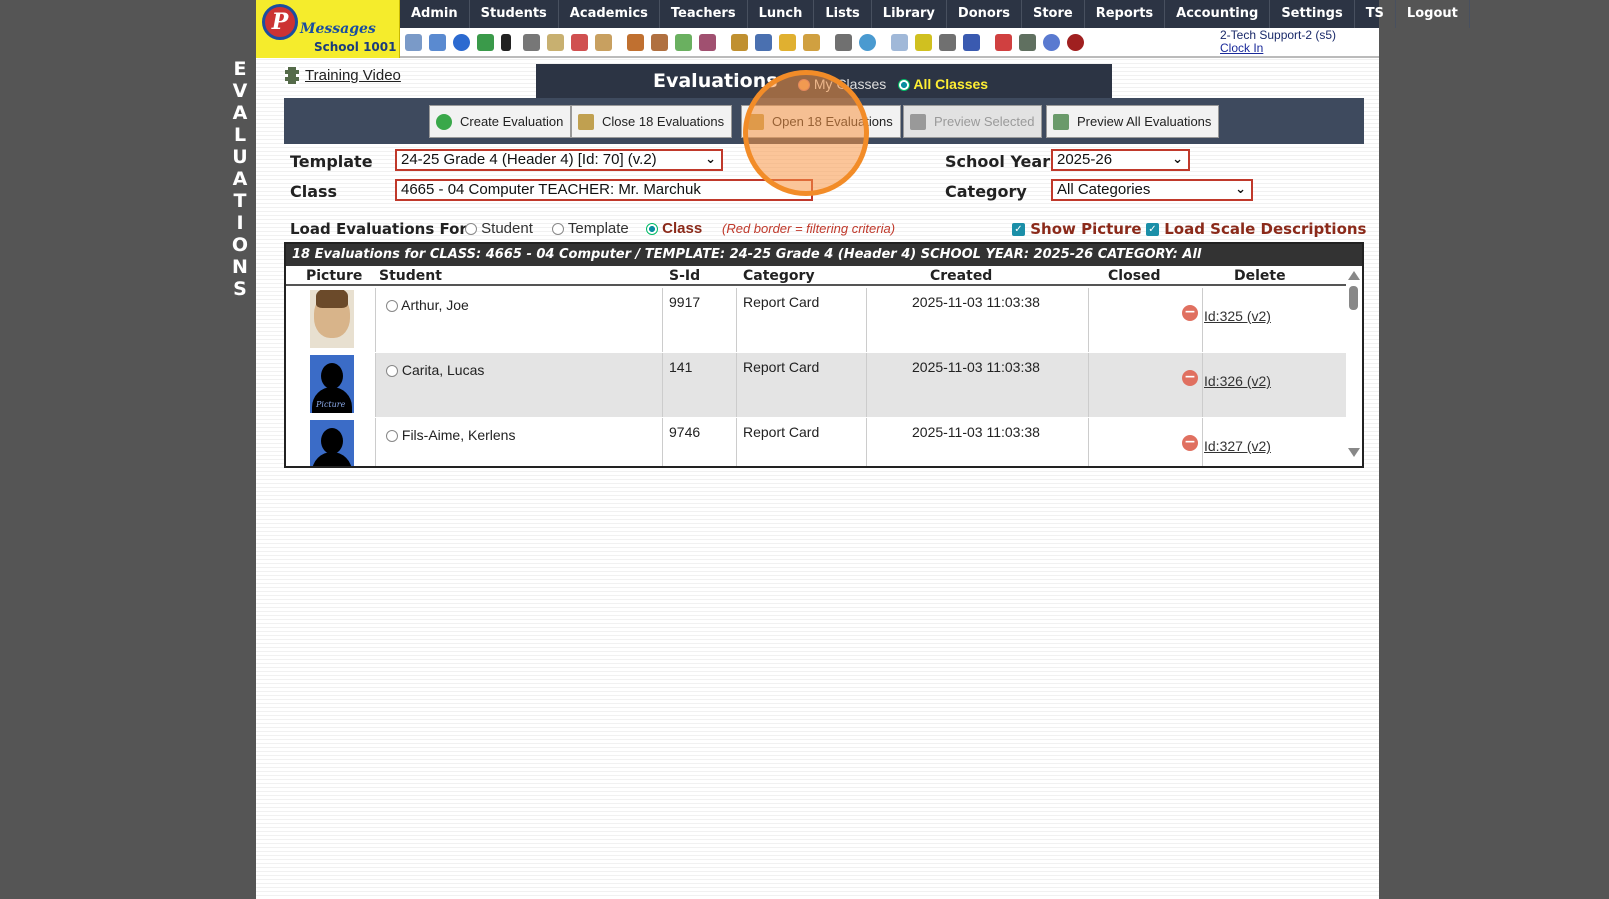 This screenshot has width=1609, height=899. Describe the element at coordinates (1075, 42) in the screenshot. I see `power-icon` at that location.